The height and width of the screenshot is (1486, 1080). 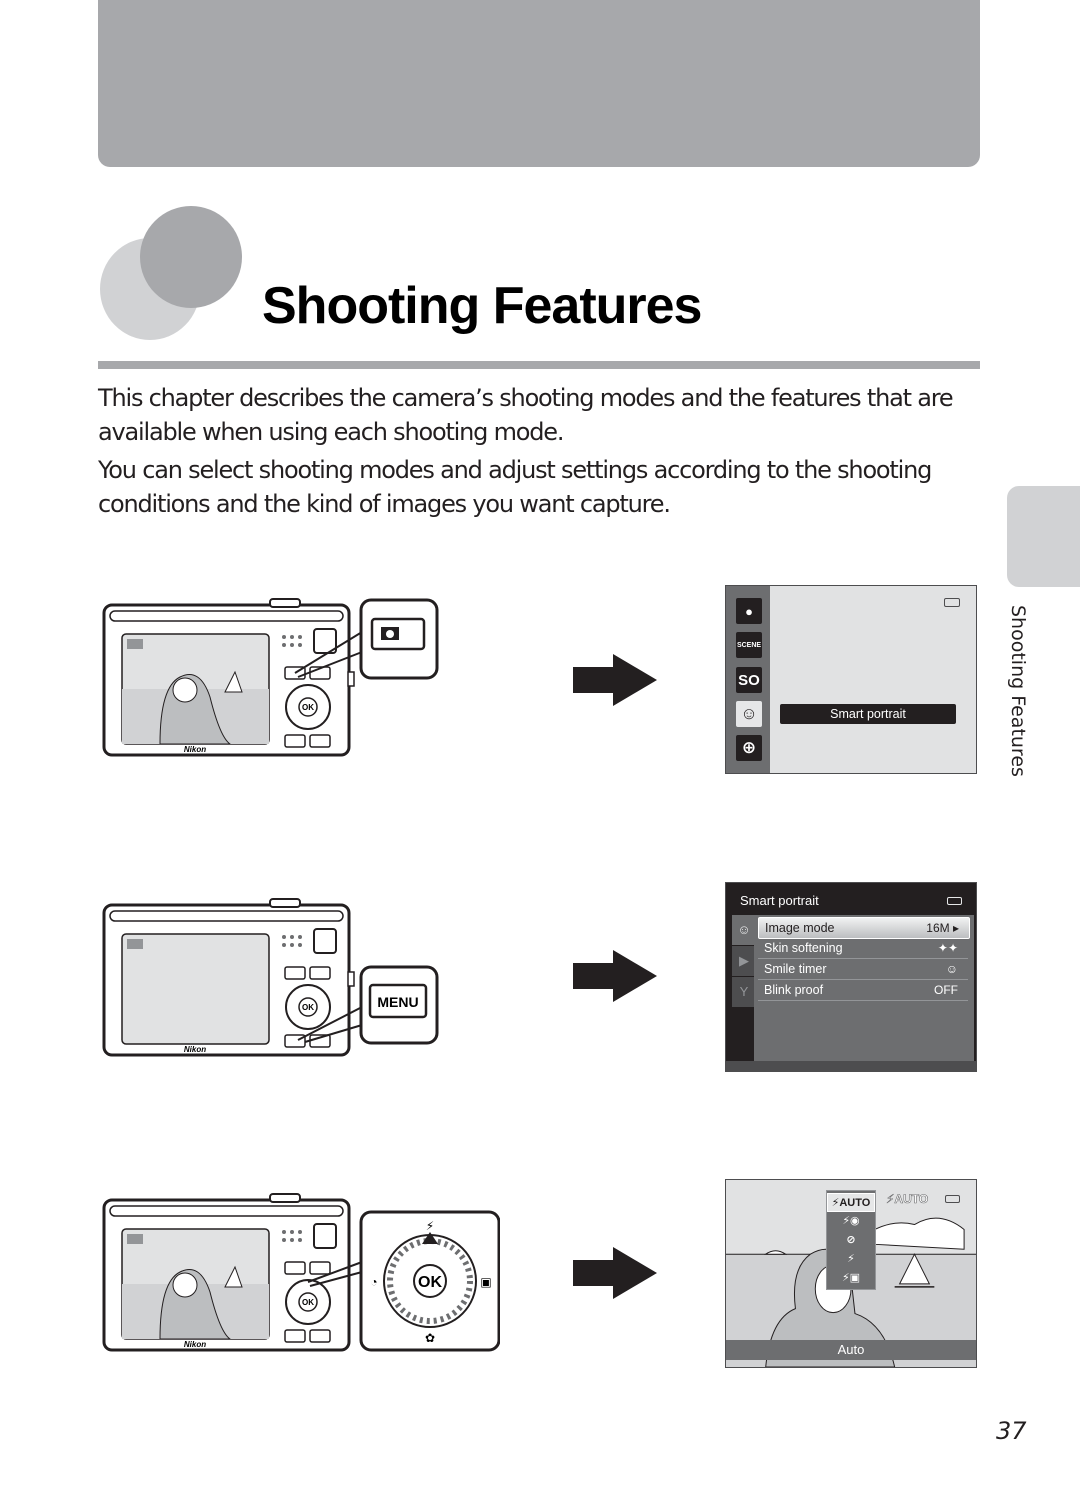 I want to click on camera-illustration-shooting-mode: OK Nikon, so click(x=270, y=677).